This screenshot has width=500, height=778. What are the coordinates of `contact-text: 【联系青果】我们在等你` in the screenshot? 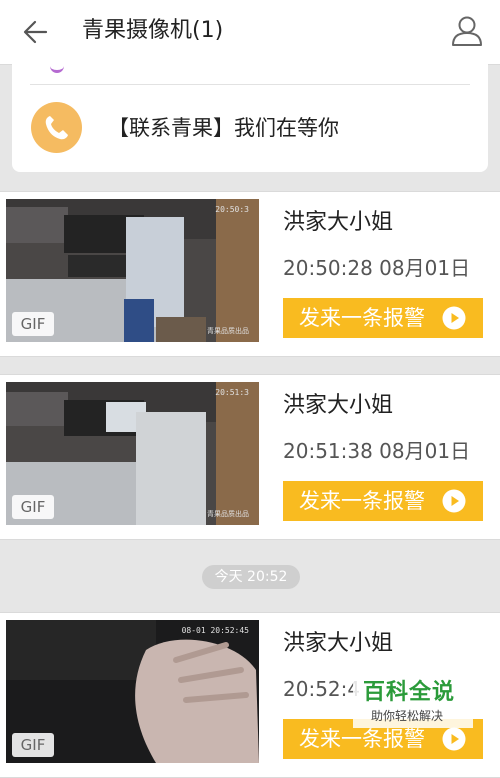 It's located at (223, 128).